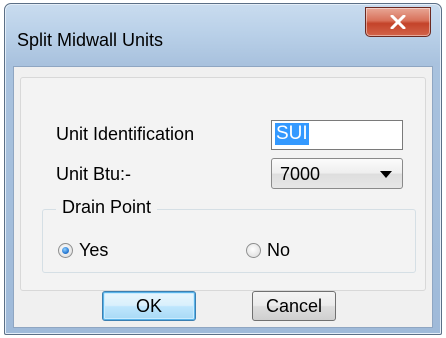  What do you see at coordinates (337, 173) in the screenshot?
I see `unit-btu-dropdown: 7000` at bounding box center [337, 173].